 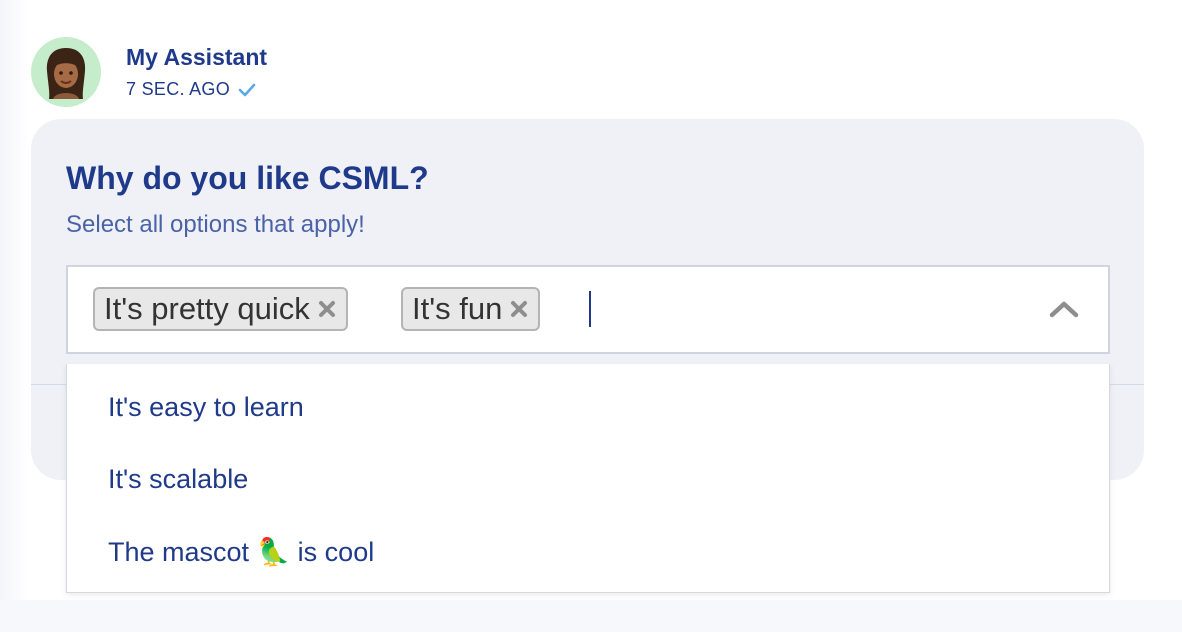 I want to click on timestamp: 7 SEC. AGO, so click(x=178, y=89).